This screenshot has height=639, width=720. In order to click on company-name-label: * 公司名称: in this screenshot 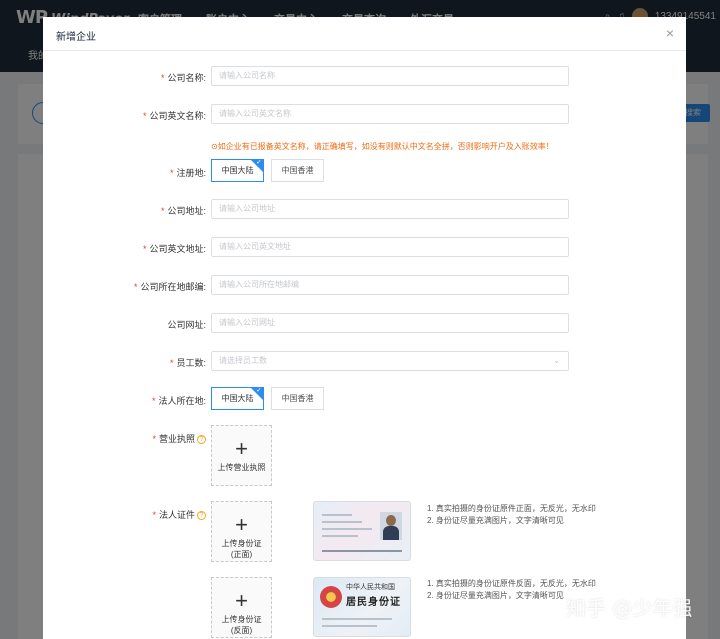, I will do `click(183, 78)`.